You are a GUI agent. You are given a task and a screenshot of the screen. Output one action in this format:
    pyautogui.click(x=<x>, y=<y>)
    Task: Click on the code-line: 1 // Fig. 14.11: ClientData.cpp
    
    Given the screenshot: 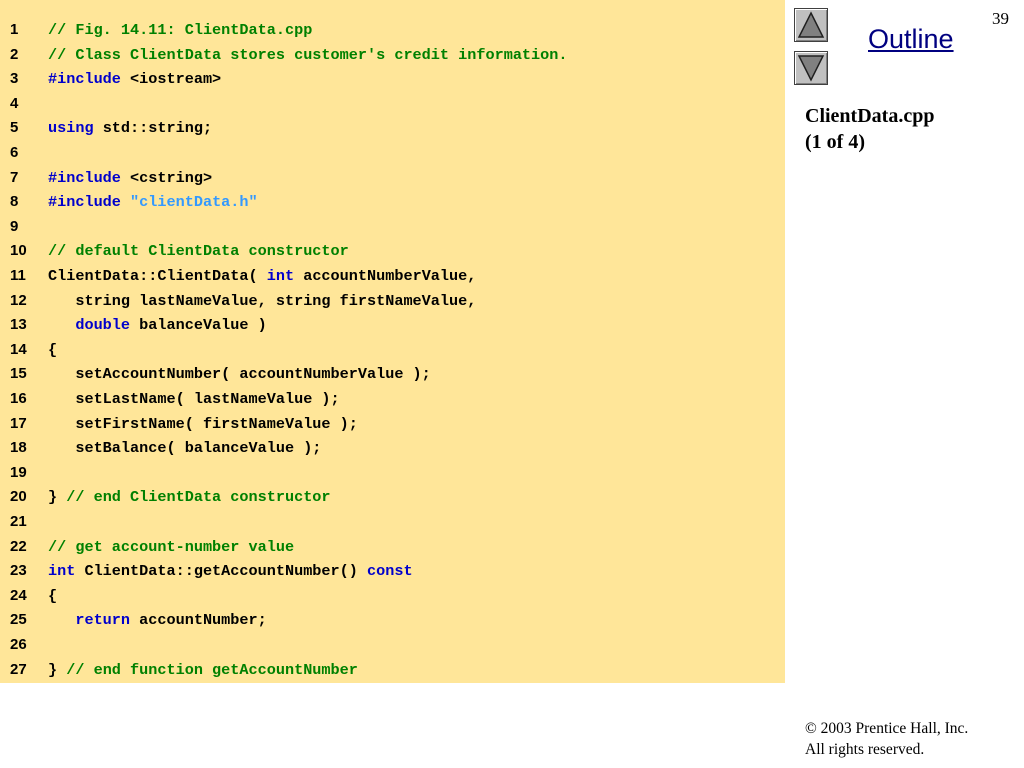 What is the action you would take?
    pyautogui.click(x=392, y=30)
    